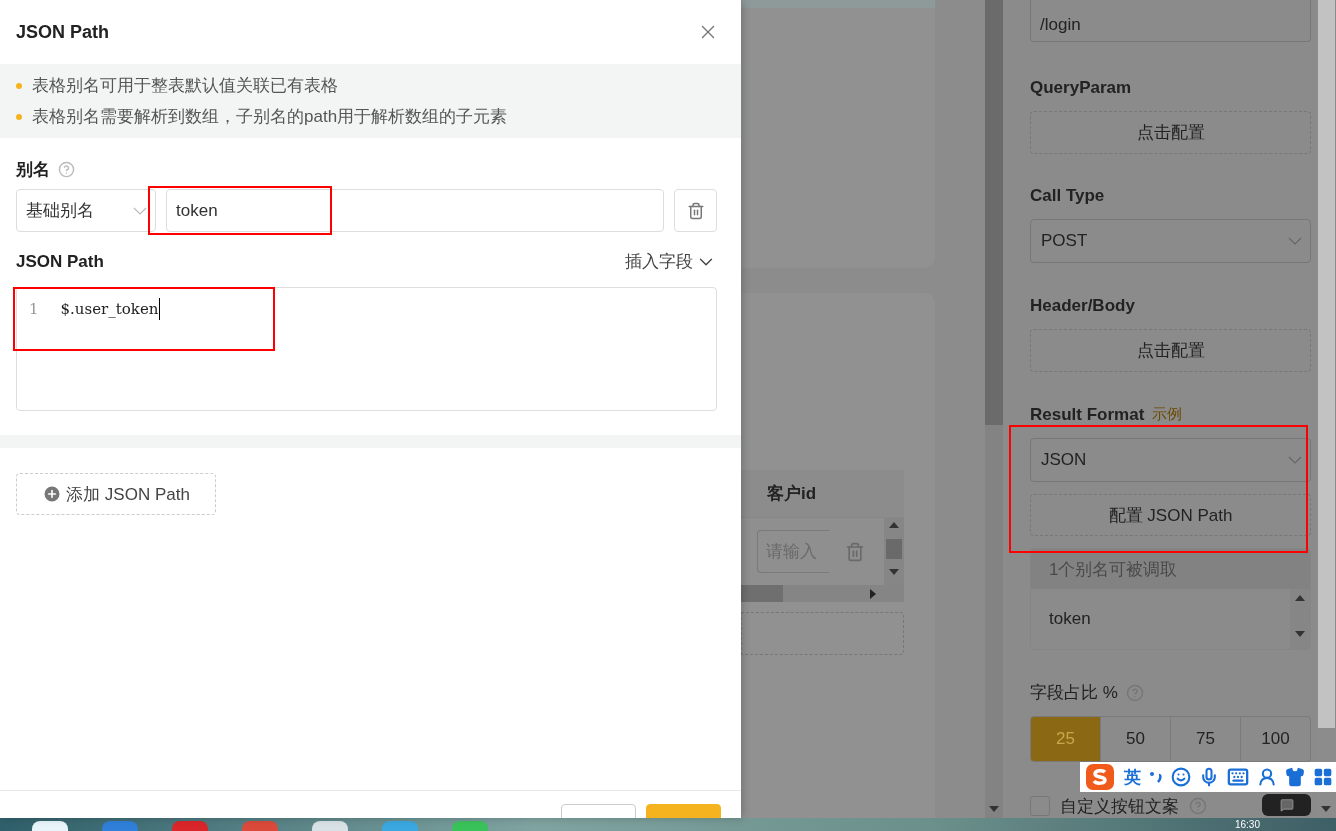 This screenshot has width=1336, height=831. What do you see at coordinates (366, 349) in the screenshot?
I see `code-editor: 1 $.user_token` at bounding box center [366, 349].